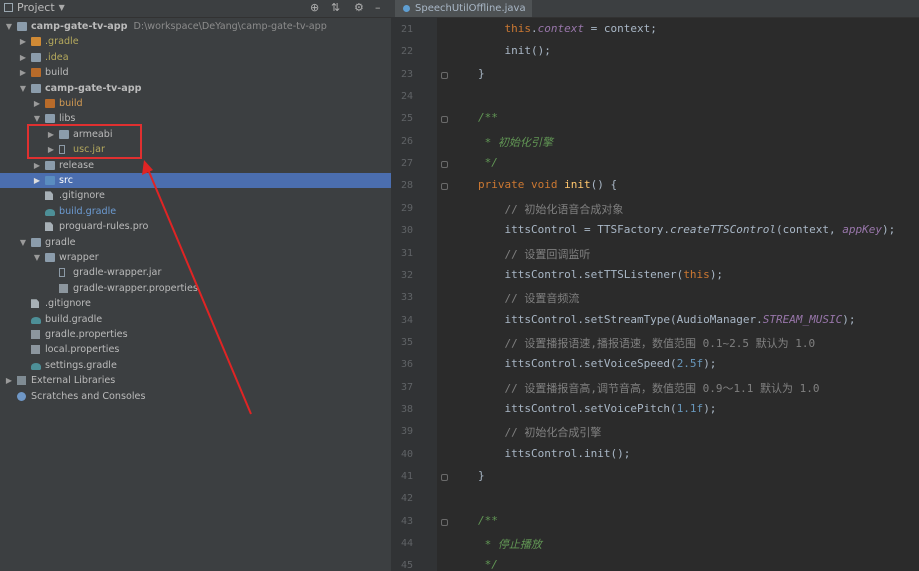 The image size is (919, 571). I want to click on annotation-arrow-line, so click(199, 290).